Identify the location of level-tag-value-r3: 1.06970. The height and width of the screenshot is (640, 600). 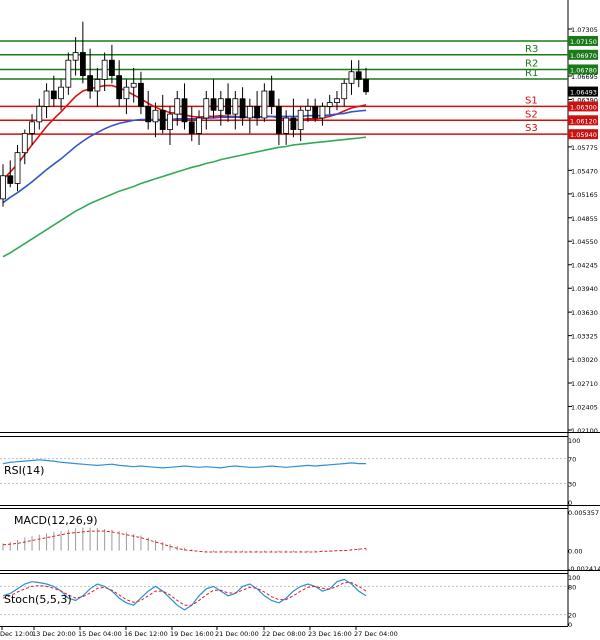
(583, 56).